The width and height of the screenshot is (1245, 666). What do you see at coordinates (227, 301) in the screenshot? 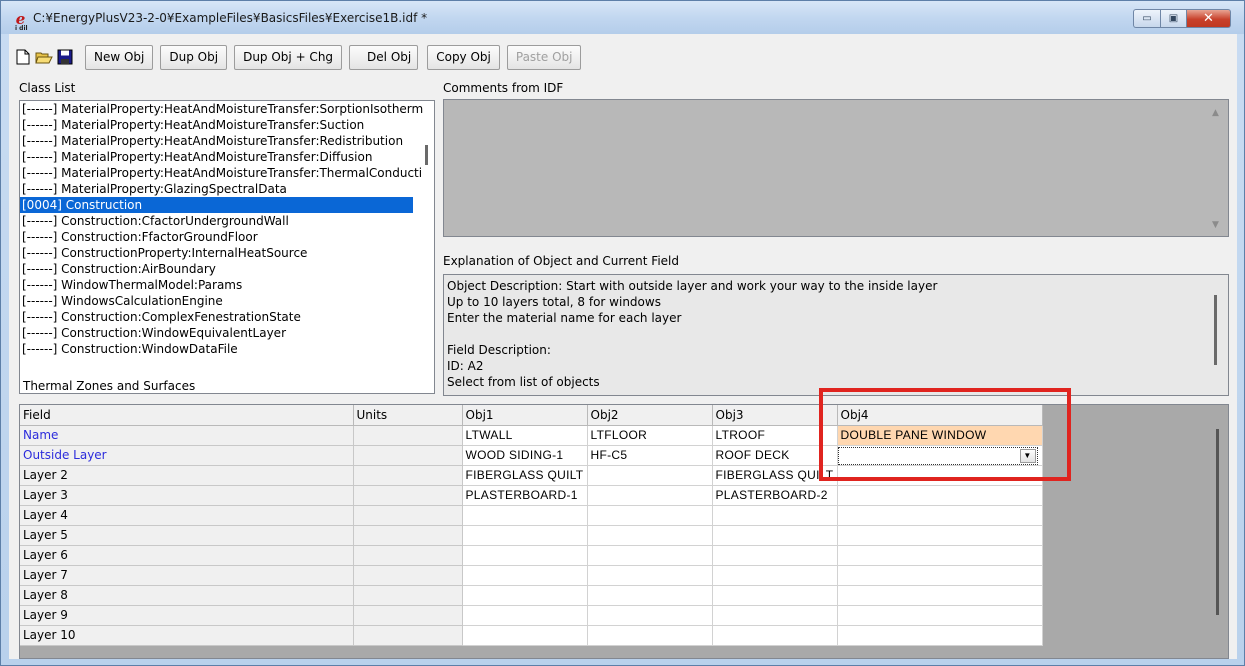
I see `class-list-item: [------] WindowsCalculationEngine` at bounding box center [227, 301].